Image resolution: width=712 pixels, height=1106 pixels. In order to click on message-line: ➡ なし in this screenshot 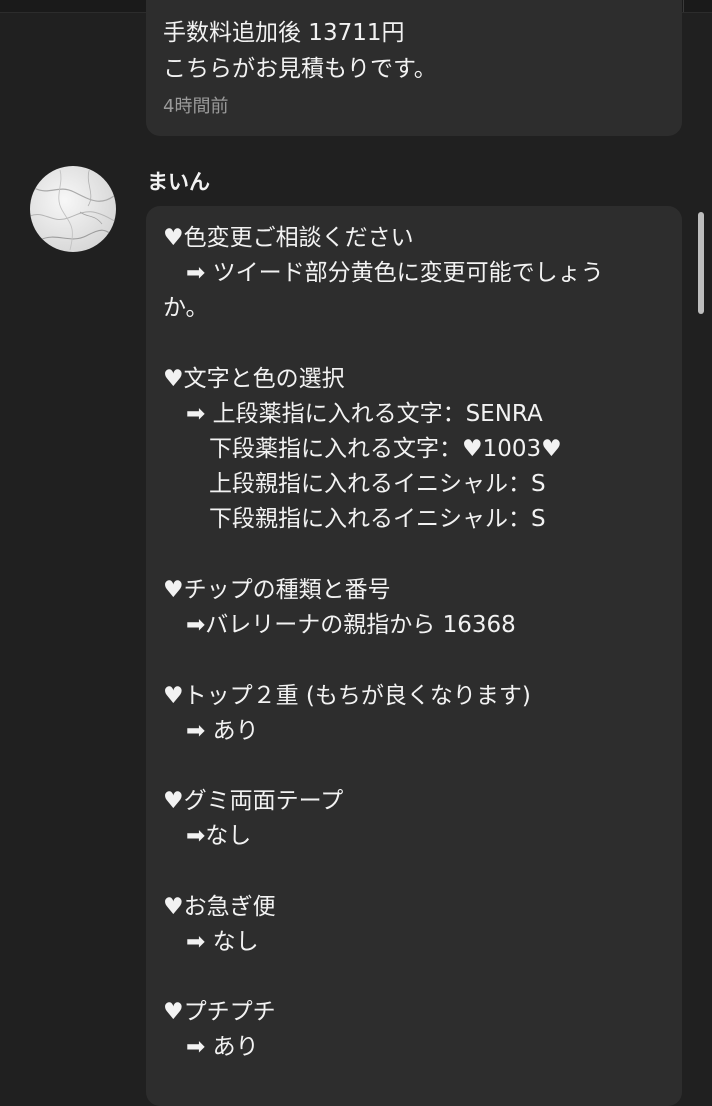, I will do `click(211, 942)`.